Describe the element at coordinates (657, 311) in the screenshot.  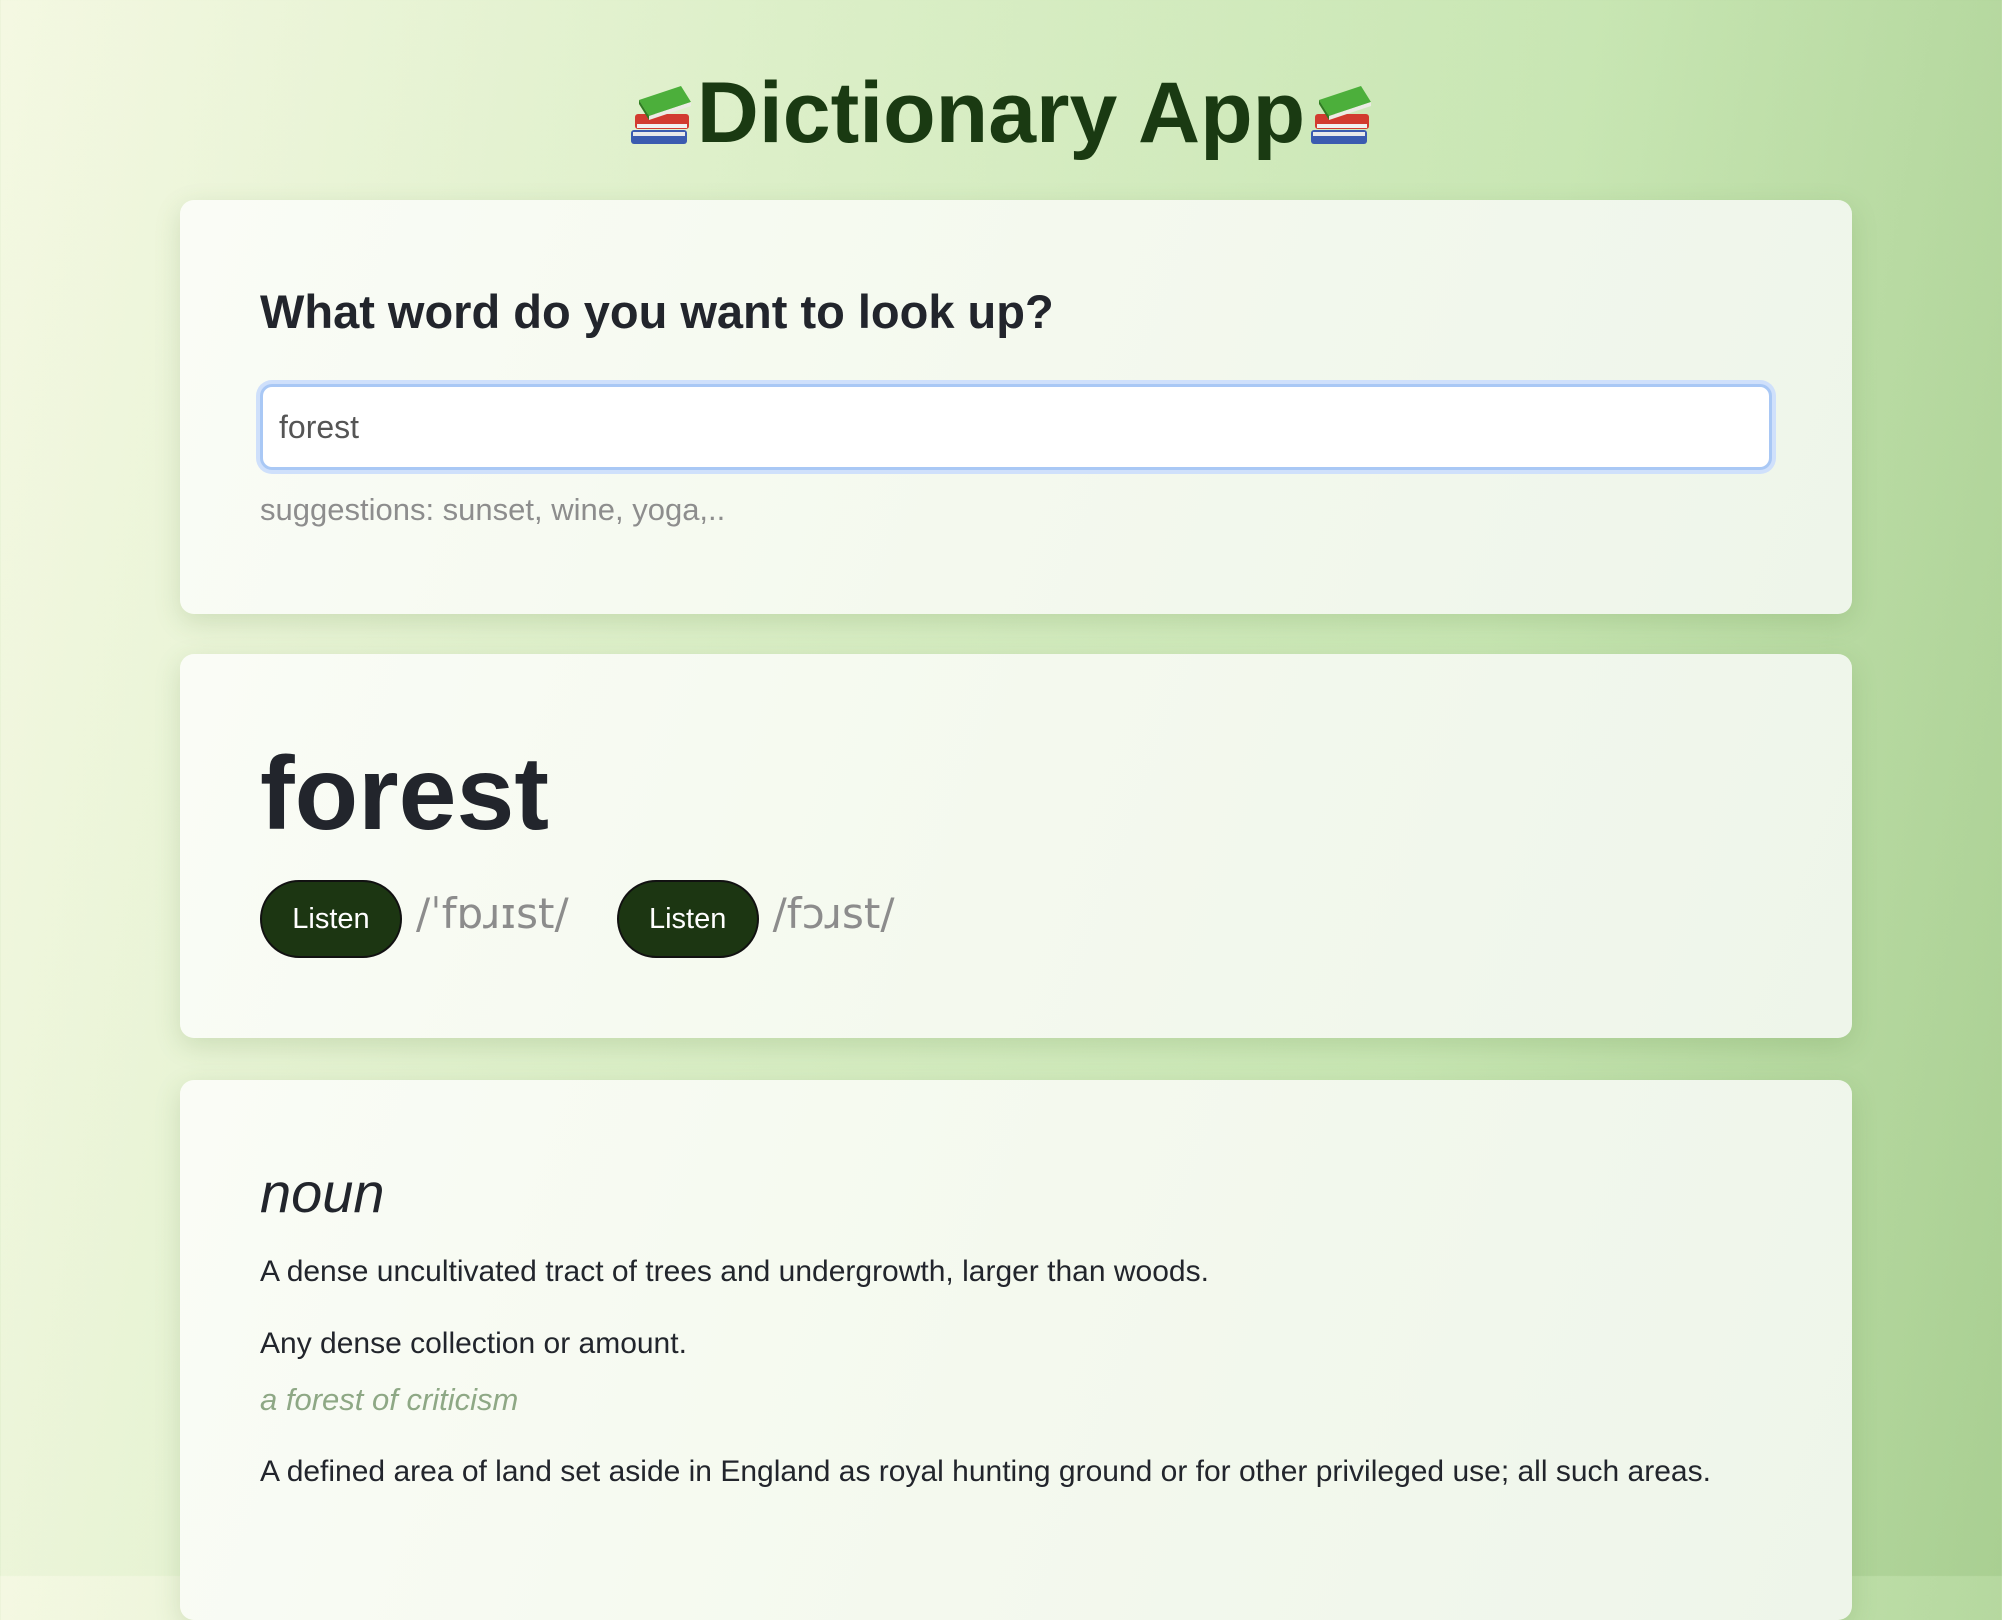
I see `search-prompt: What word do you want to look up?` at that location.